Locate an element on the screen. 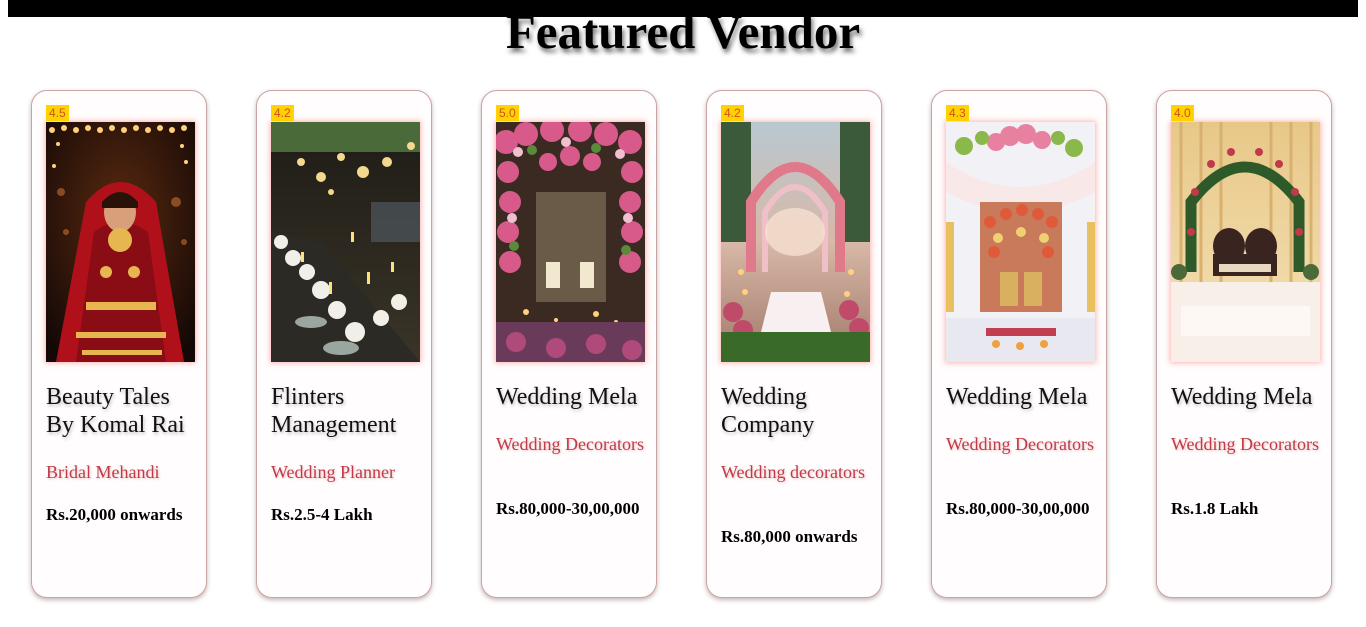  flower-arch-sofa-photo is located at coordinates (1245, 242).